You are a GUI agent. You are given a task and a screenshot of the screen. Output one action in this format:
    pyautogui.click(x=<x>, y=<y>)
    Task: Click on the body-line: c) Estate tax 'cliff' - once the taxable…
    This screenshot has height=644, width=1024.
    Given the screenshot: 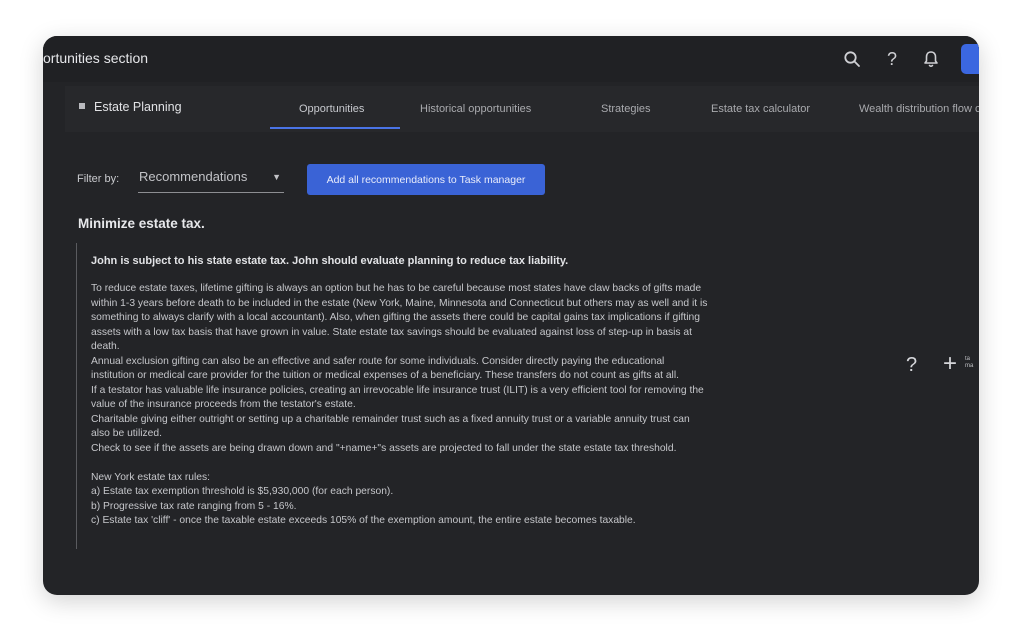 What is the action you would take?
    pyautogui.click(x=363, y=520)
    